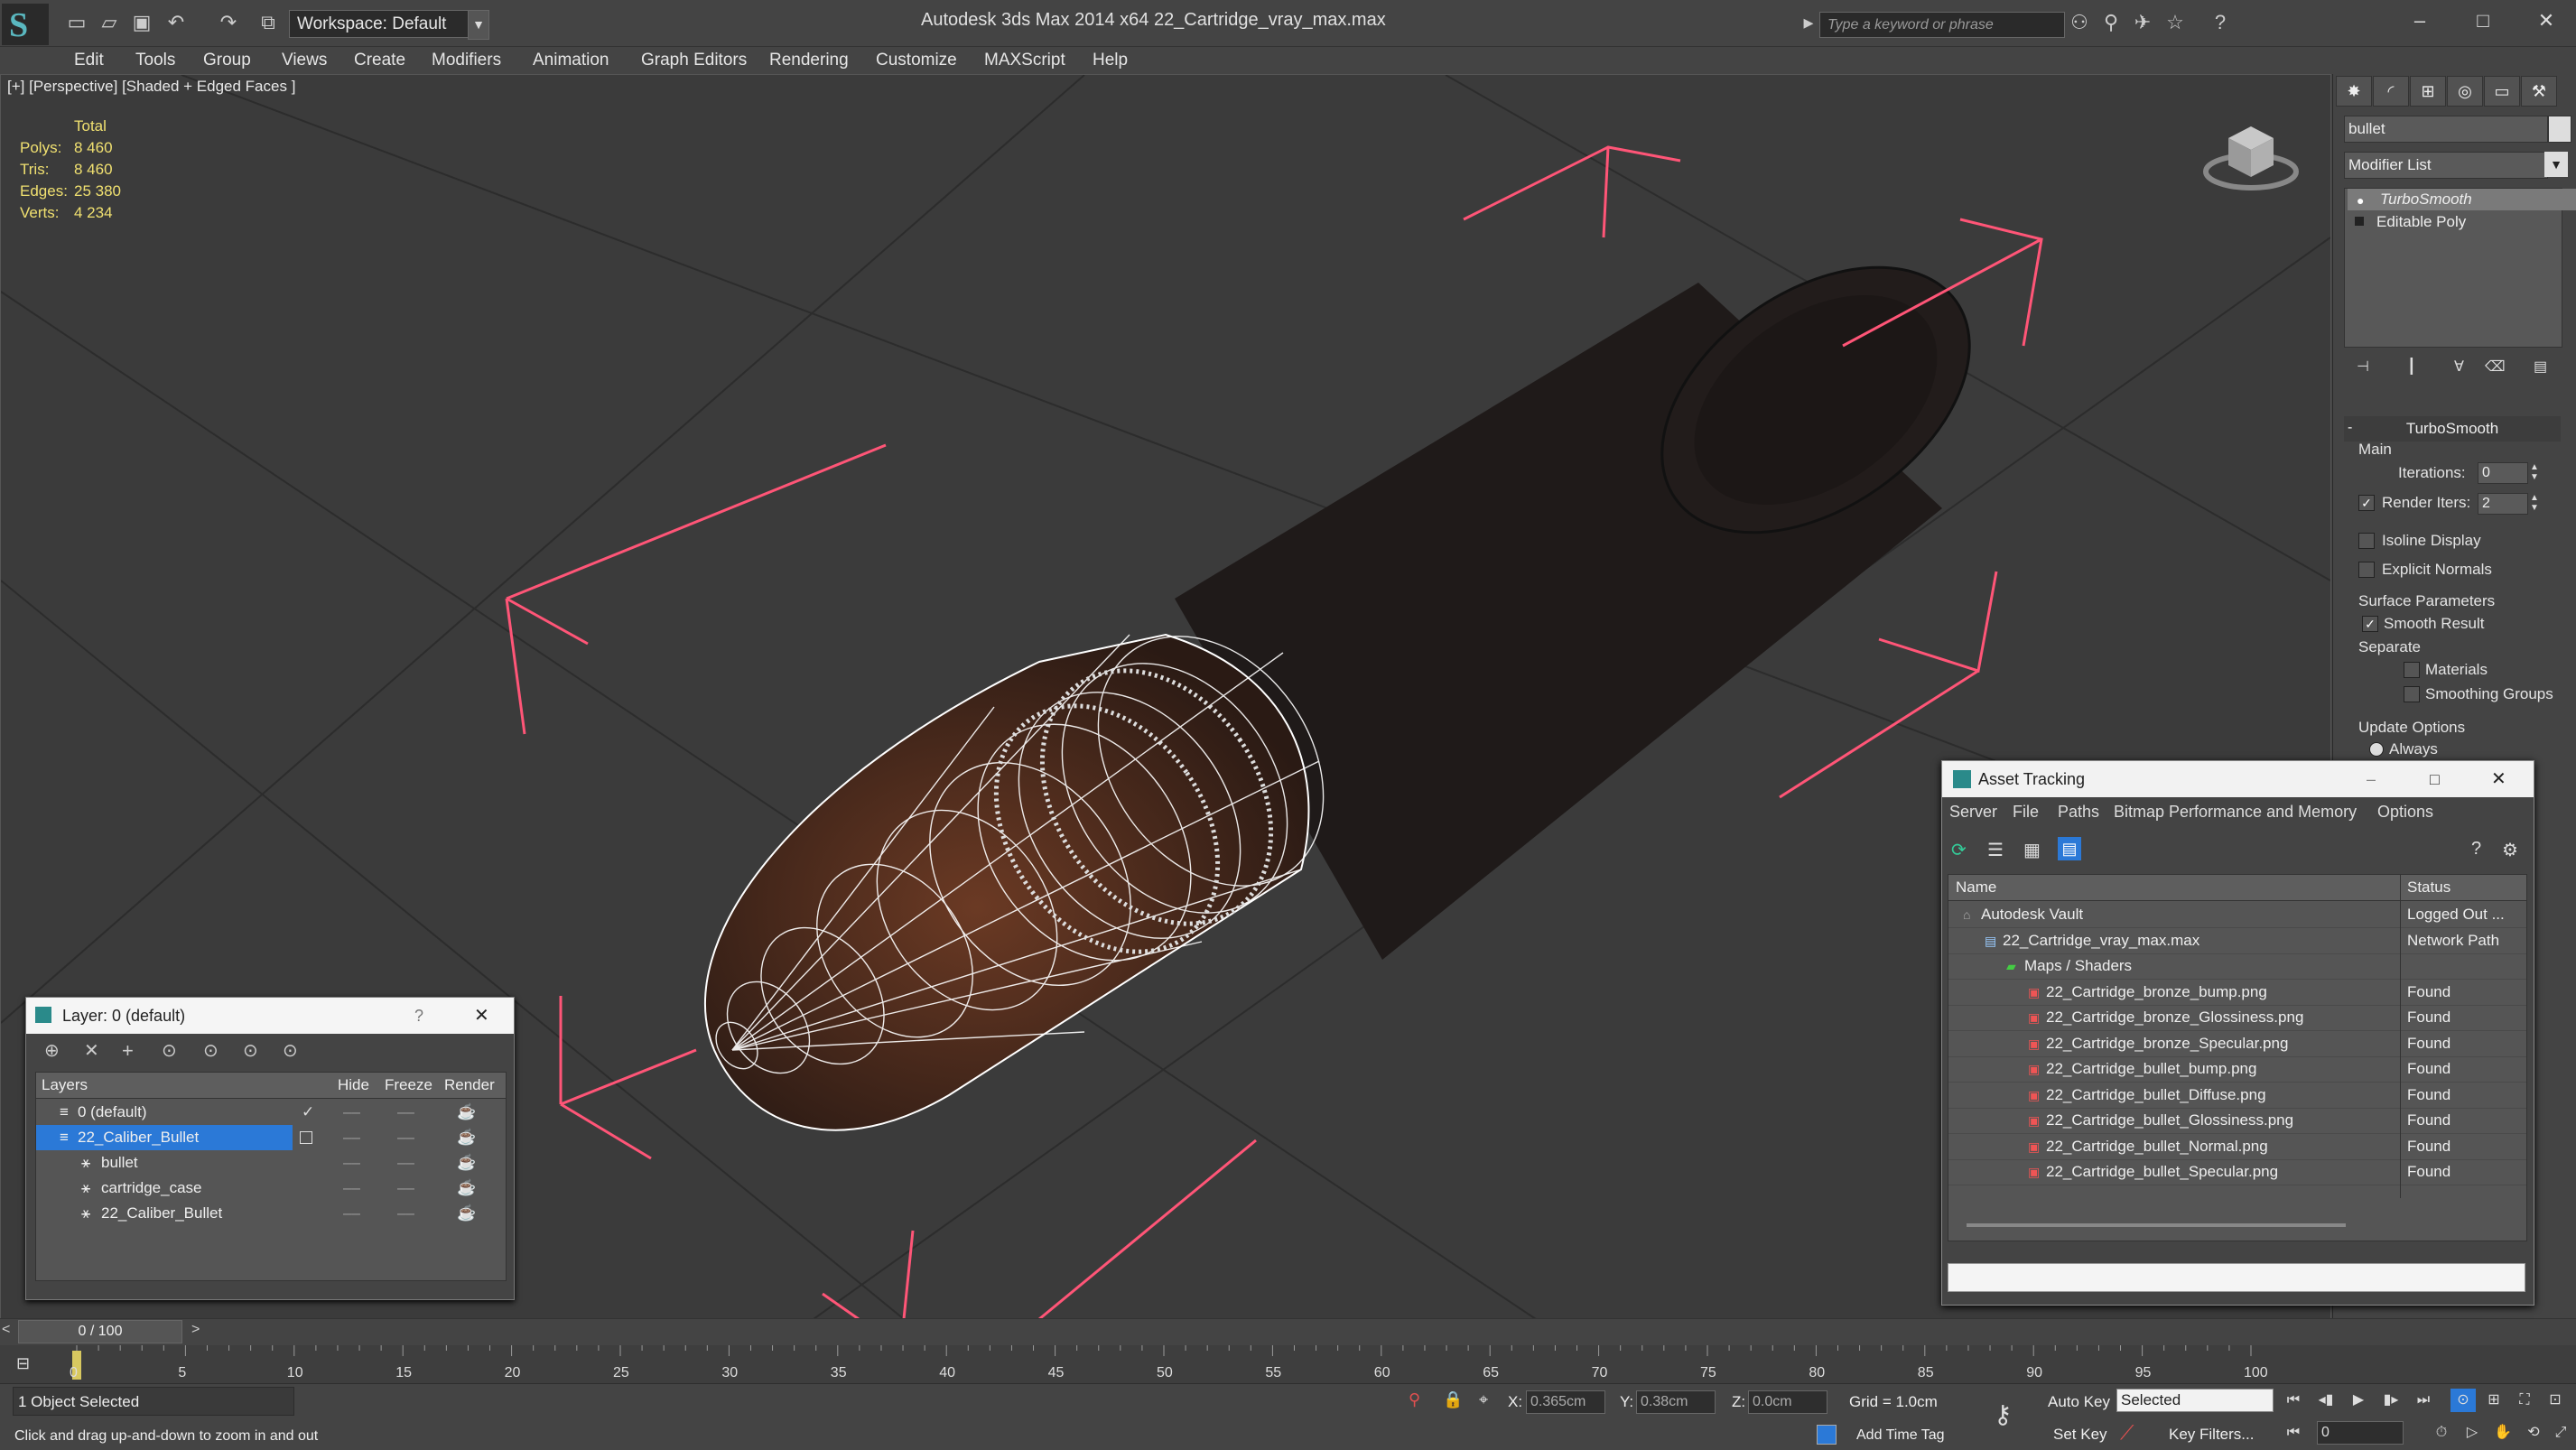  What do you see at coordinates (1808, 22) in the screenshot?
I see `search-expand-icon: ▸` at bounding box center [1808, 22].